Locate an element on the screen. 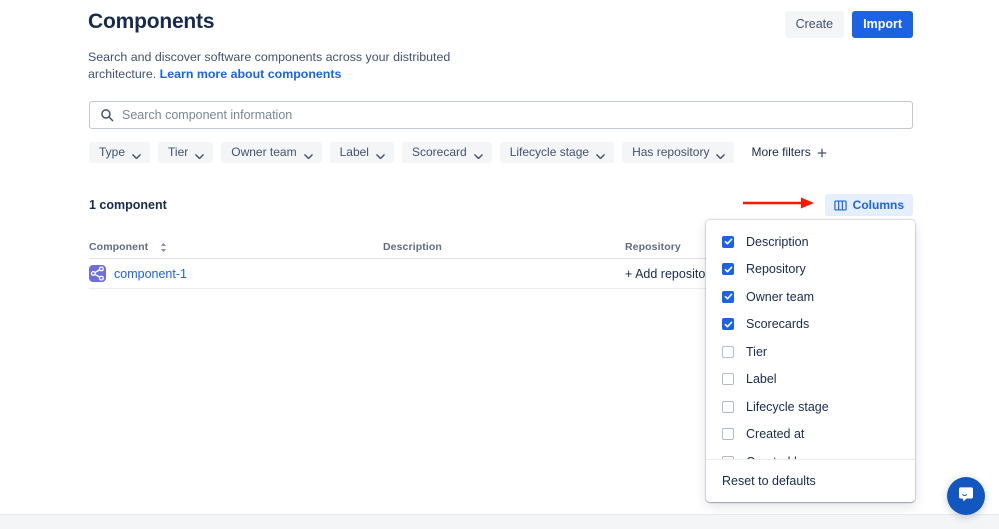 The height and width of the screenshot is (529, 999). columns-button: Columns is located at coordinates (868, 205).